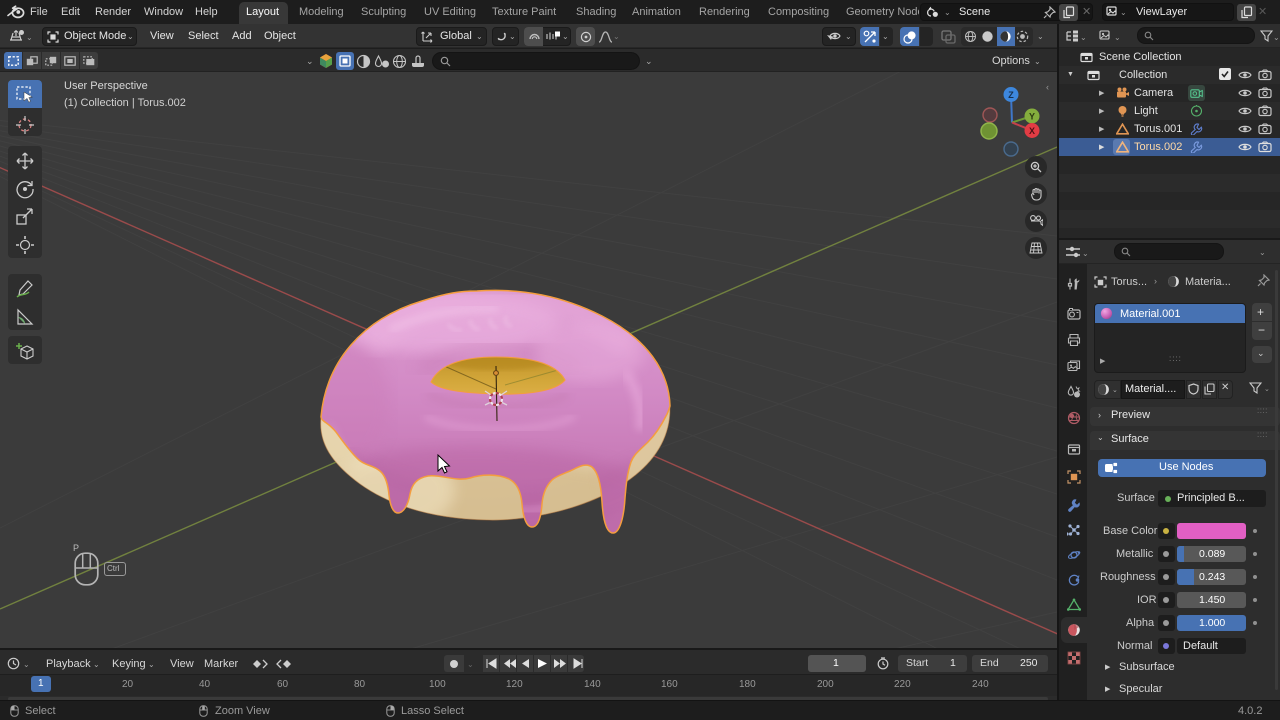  Describe the element at coordinates (1032, 117) in the screenshot. I see `svg-text: Y` at that location.